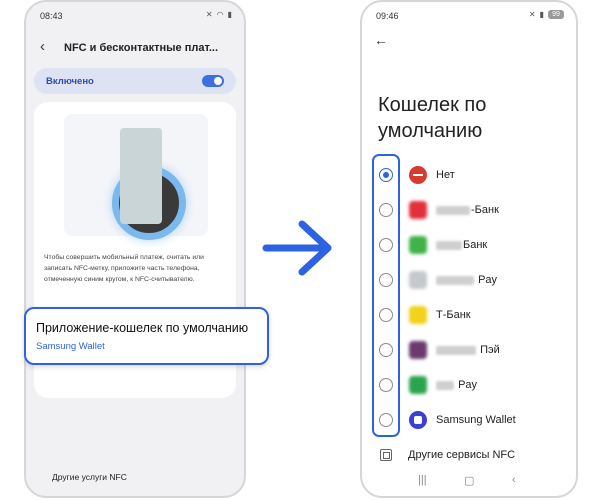 The image size is (600, 500). What do you see at coordinates (422, 480) in the screenshot?
I see `recents-icon: |||` at bounding box center [422, 480].